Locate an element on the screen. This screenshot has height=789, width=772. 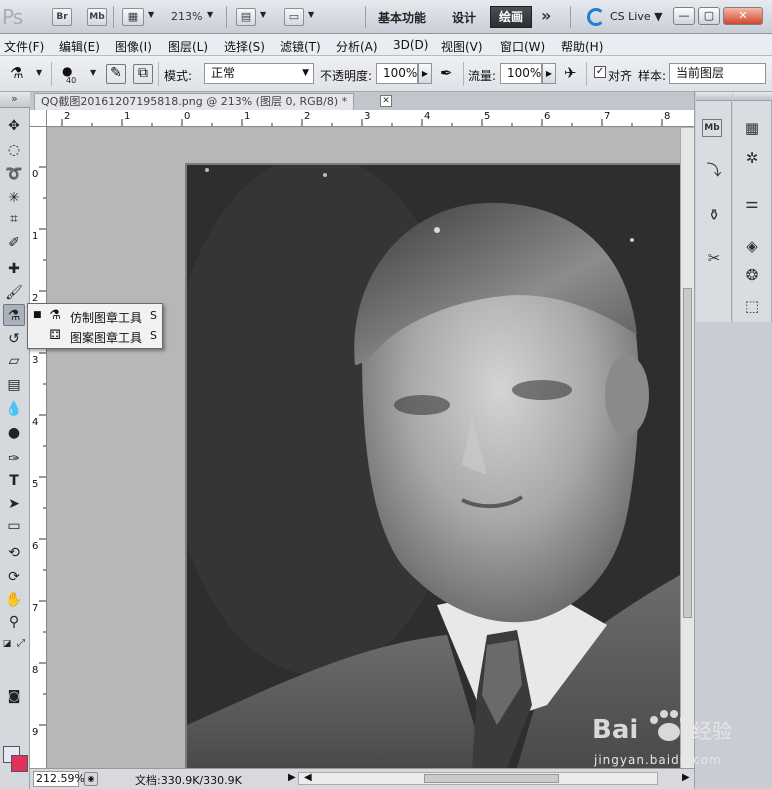
menu-edit: 编辑(E) is located at coordinates (79, 46).